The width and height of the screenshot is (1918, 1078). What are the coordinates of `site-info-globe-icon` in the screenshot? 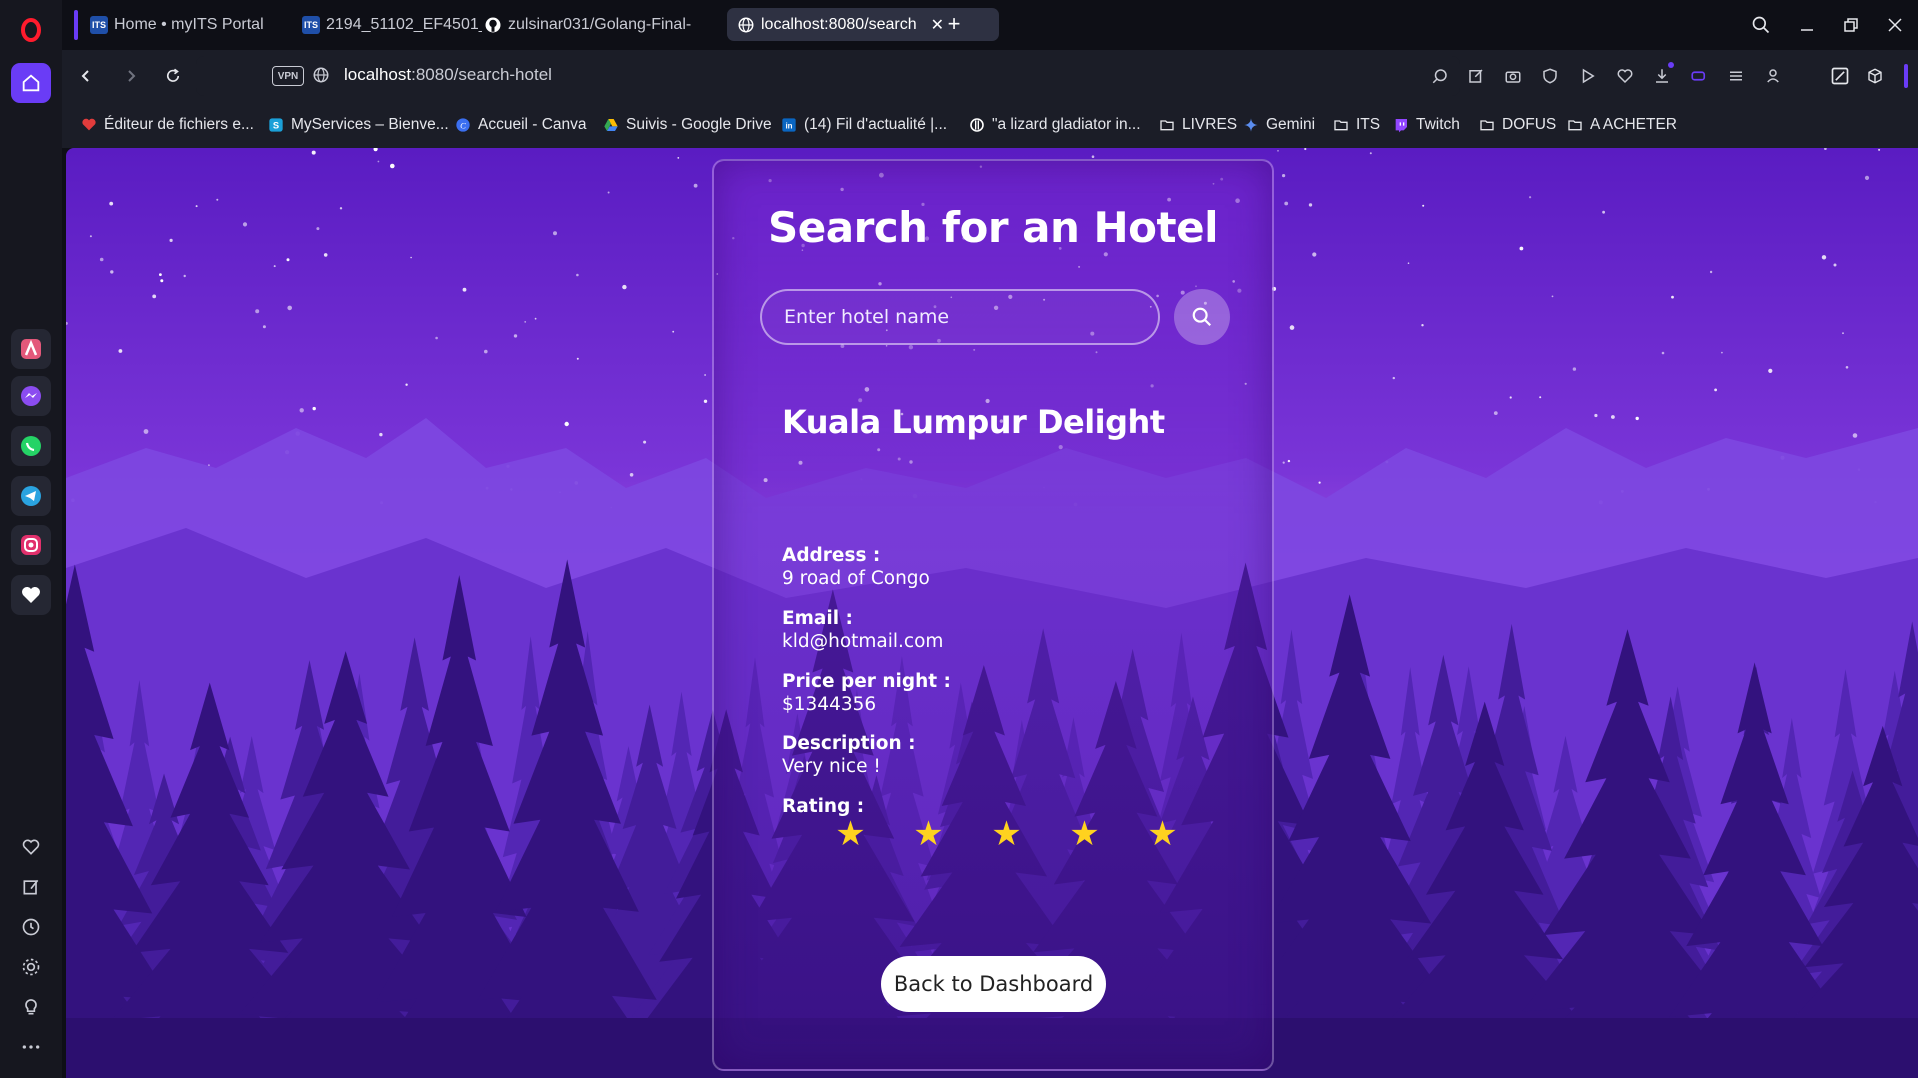 It's located at (321, 77).